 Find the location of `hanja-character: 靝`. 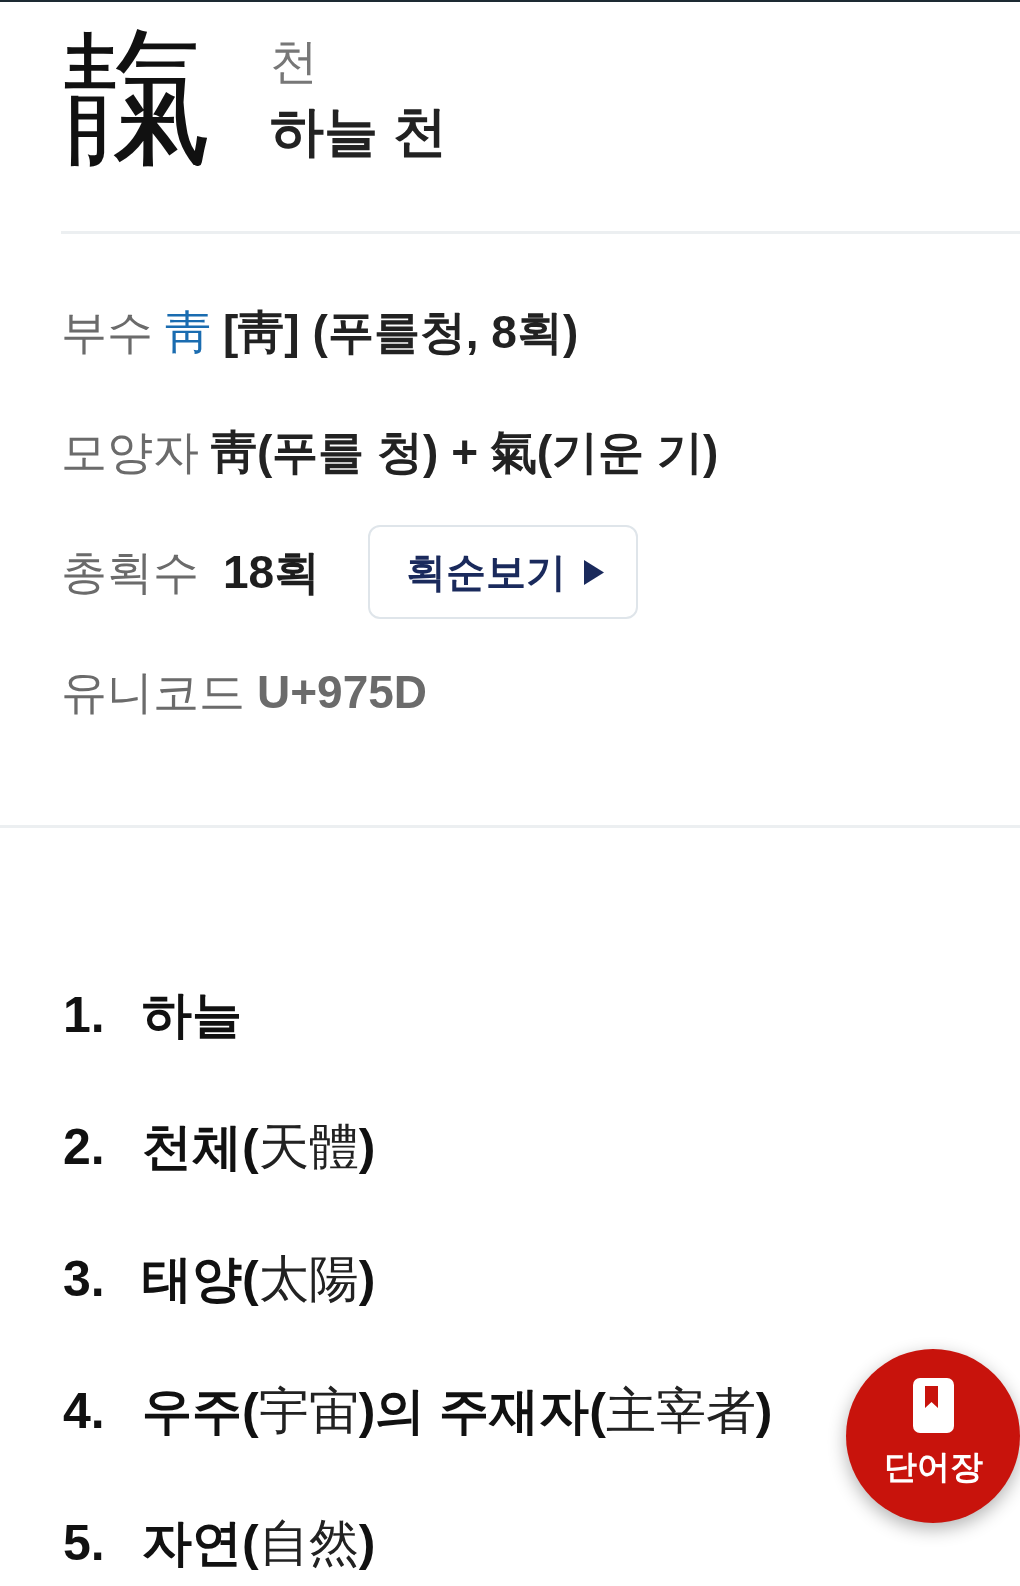

hanja-character: 靝 is located at coordinates (139, 97).